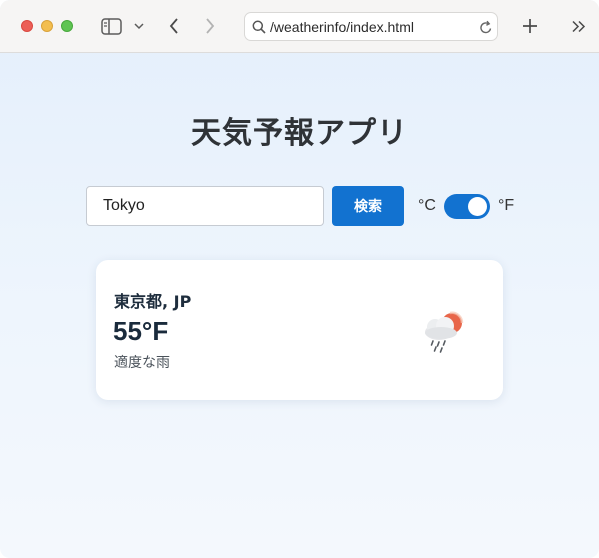 This screenshot has width=599, height=558. I want to click on rain-cloud-sun-icon, so click(443, 330).